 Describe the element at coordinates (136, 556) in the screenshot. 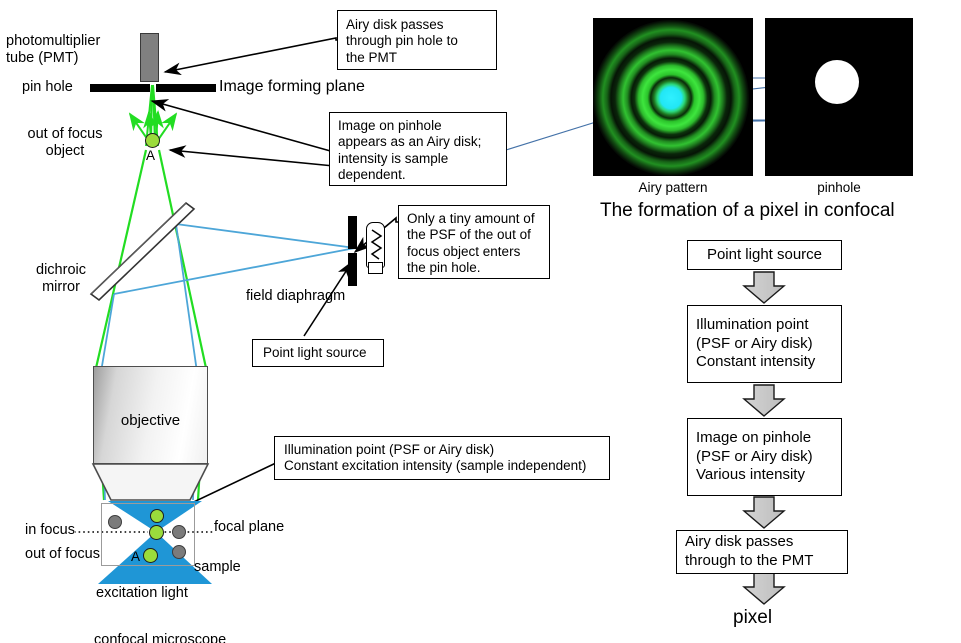

I see `label-point-a-sample: A` at that location.